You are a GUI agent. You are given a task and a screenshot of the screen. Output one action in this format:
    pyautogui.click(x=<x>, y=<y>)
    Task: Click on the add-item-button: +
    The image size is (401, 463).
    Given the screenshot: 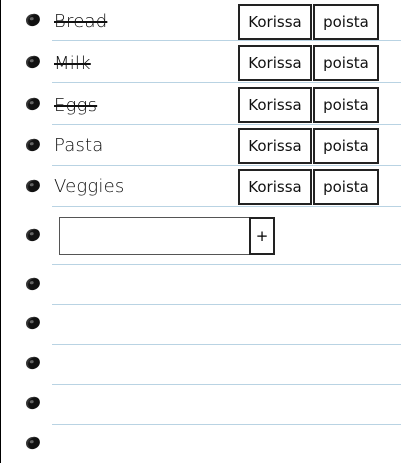 What is the action you would take?
    pyautogui.click(x=262, y=236)
    